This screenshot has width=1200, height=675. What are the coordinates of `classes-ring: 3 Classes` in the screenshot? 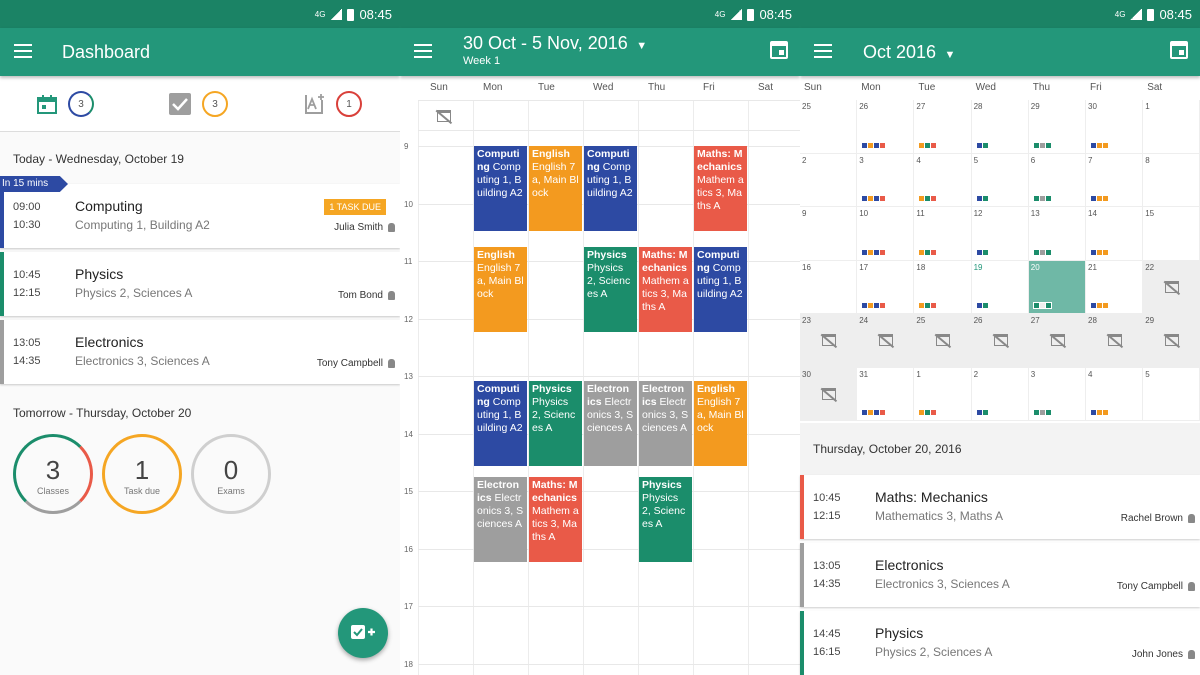 It's located at (53, 474).